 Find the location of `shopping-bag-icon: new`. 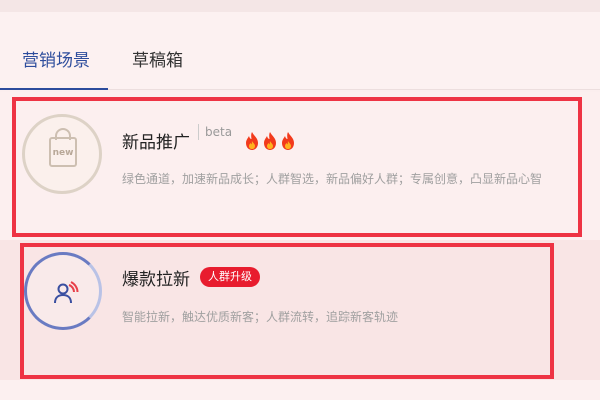

shopping-bag-icon: new is located at coordinates (62, 154).